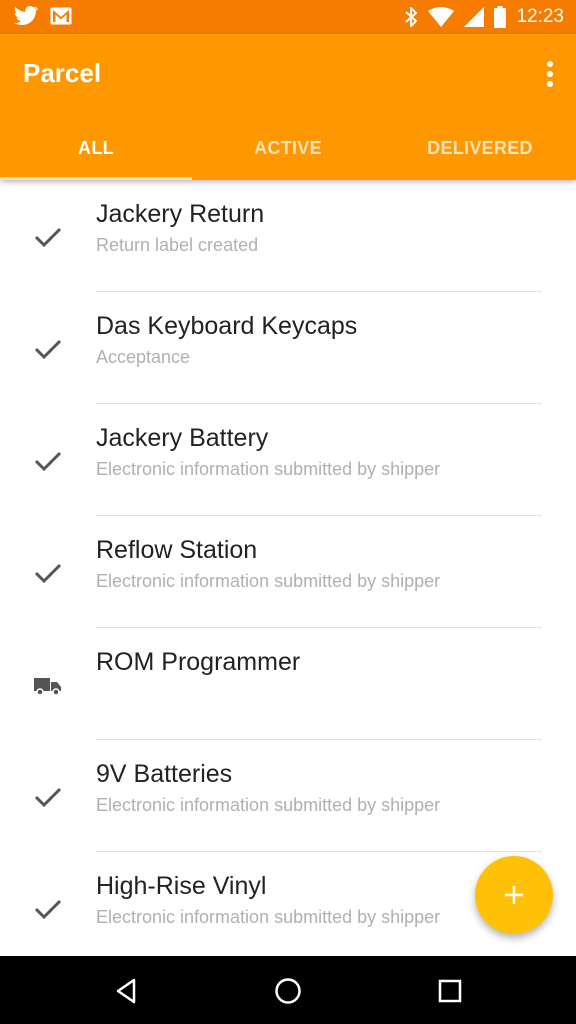  What do you see at coordinates (474, 17) in the screenshot?
I see `cell-signal-icon` at bounding box center [474, 17].